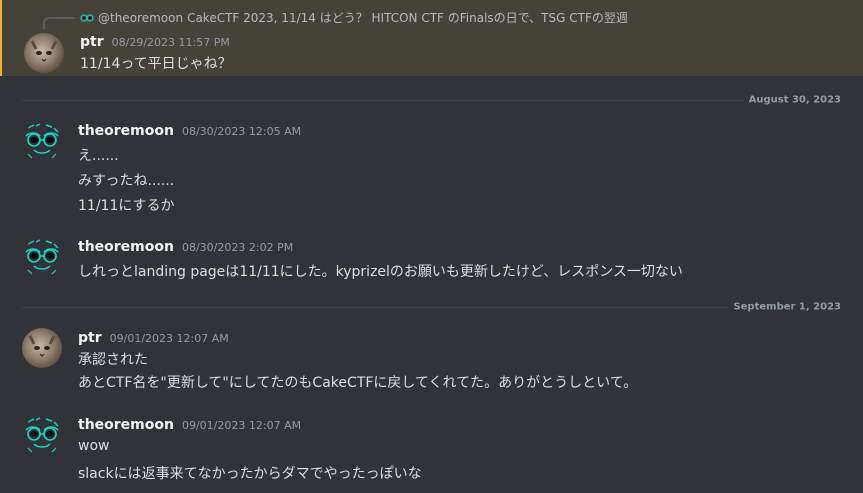 The height and width of the screenshot is (493, 863). I want to click on reply-connector, so click(59, 23).